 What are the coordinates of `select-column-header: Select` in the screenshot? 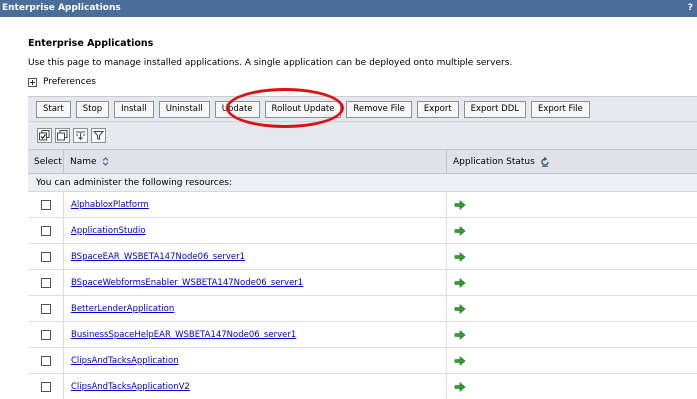 It's located at (46, 161).